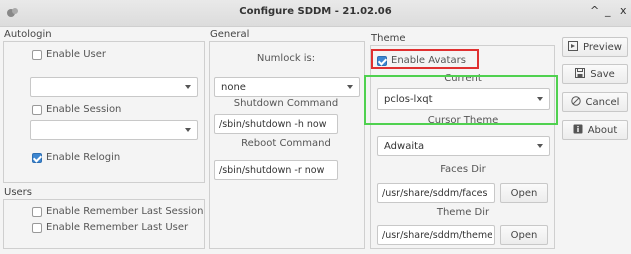 This screenshot has width=631, height=254. Describe the element at coordinates (37, 109) in the screenshot. I see `enable-session-checkbox` at that location.